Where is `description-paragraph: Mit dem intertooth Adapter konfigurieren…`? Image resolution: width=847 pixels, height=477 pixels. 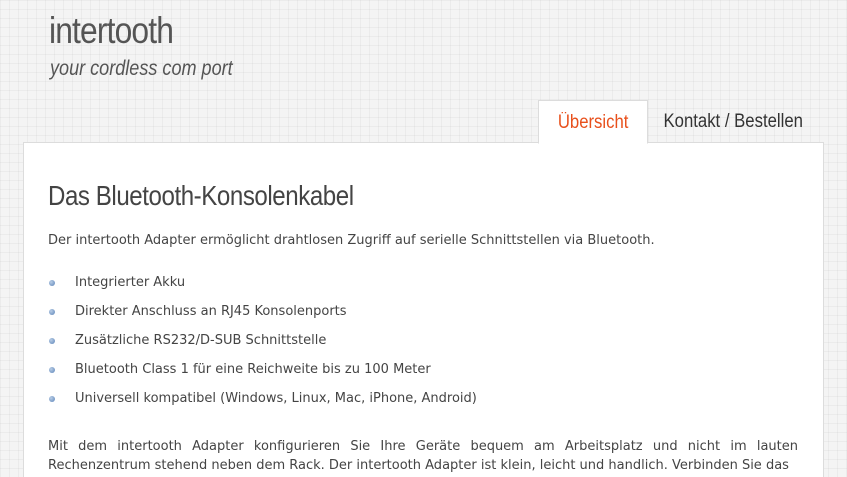 description-paragraph: Mit dem intertooth Adapter konfigurieren… is located at coordinates (423, 456).